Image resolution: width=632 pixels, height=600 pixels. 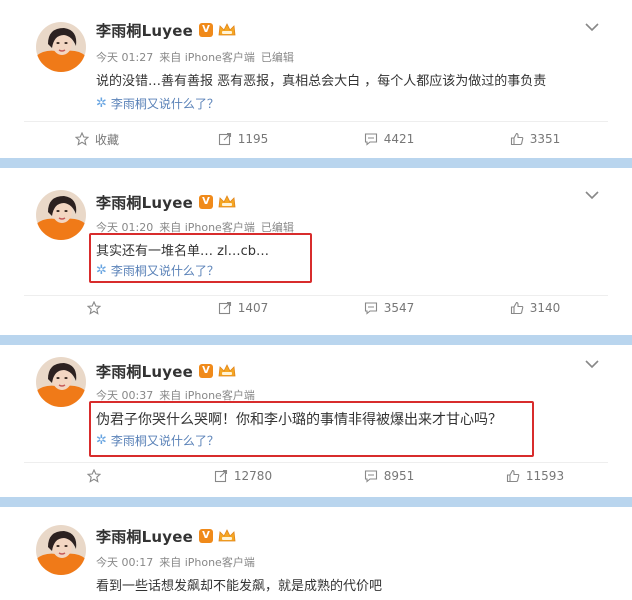 I want to click on comment-button: 8951, so click(x=389, y=476).